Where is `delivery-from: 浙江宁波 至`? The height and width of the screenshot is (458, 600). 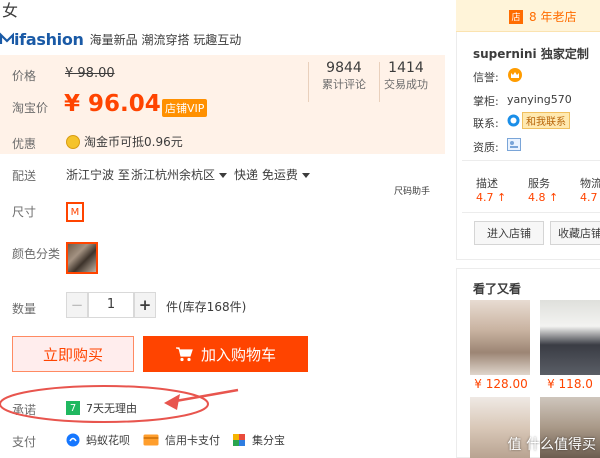
delivery-from: 浙江宁波 至 is located at coordinates (98, 175).